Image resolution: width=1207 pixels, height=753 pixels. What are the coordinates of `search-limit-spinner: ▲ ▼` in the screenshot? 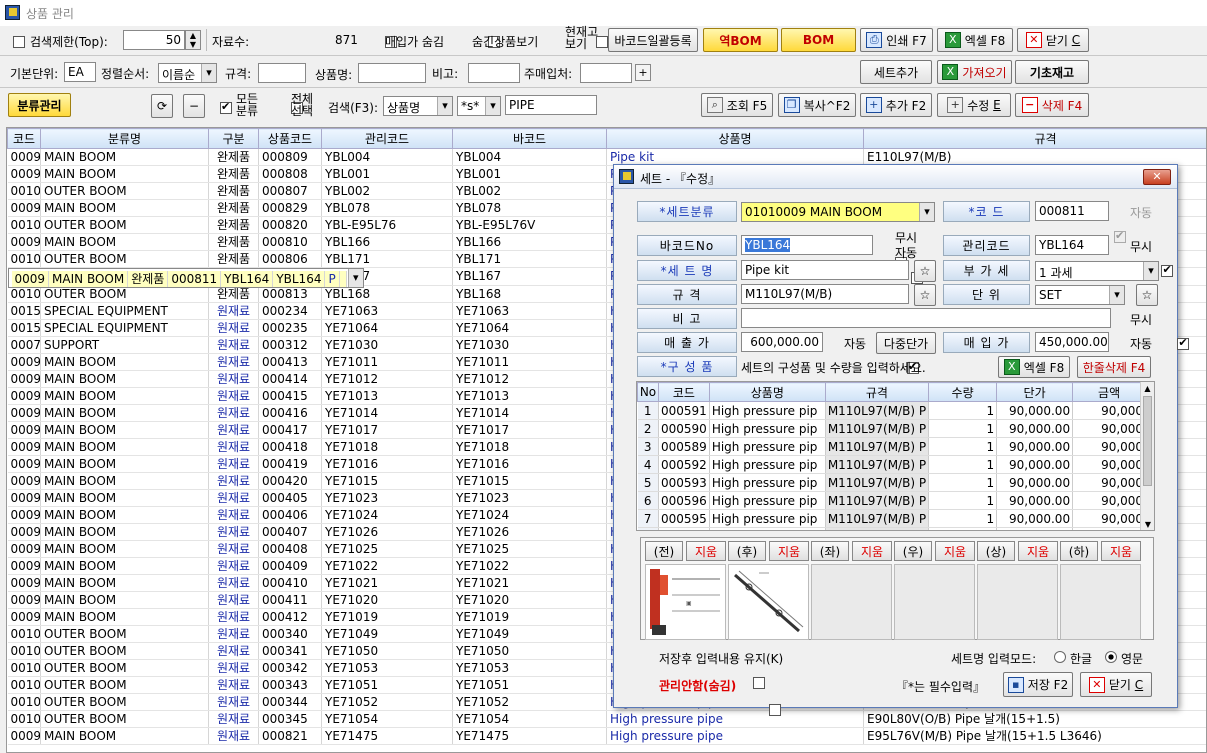 It's located at (193, 40).